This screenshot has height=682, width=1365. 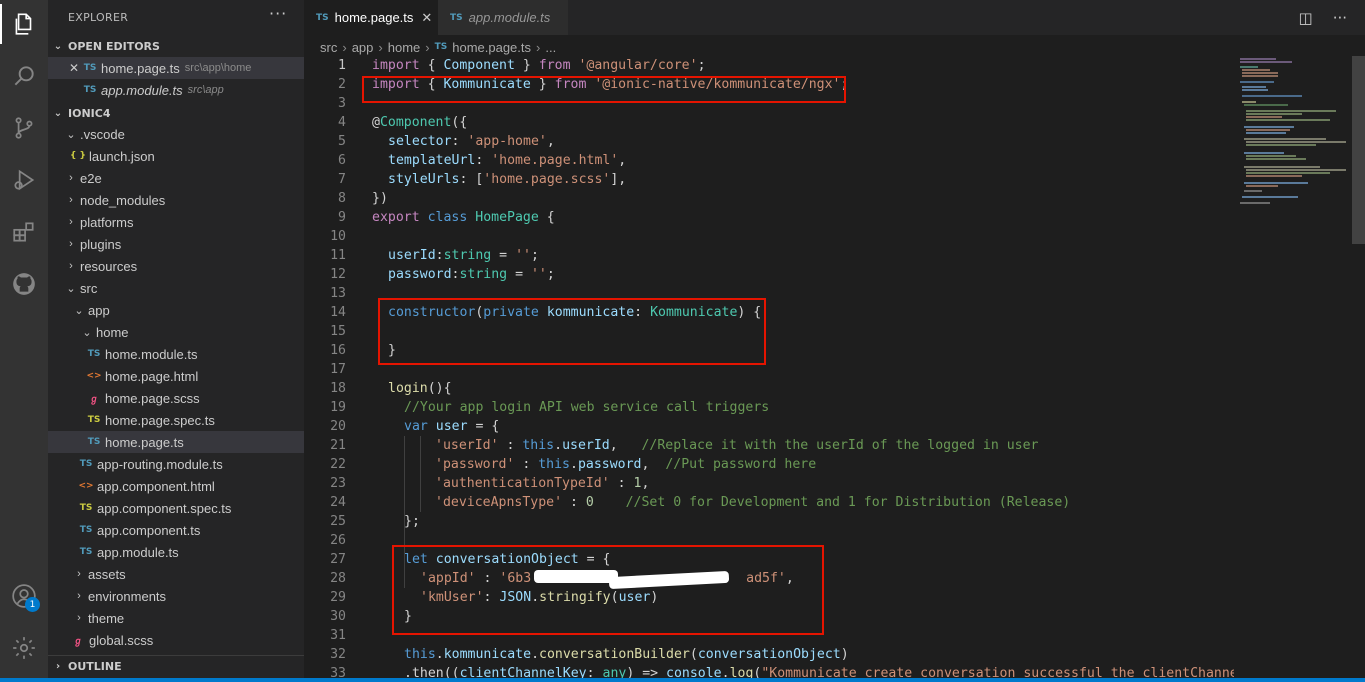 What do you see at coordinates (94, 399) in the screenshot?
I see `scss-file-icon: ℊ` at bounding box center [94, 399].